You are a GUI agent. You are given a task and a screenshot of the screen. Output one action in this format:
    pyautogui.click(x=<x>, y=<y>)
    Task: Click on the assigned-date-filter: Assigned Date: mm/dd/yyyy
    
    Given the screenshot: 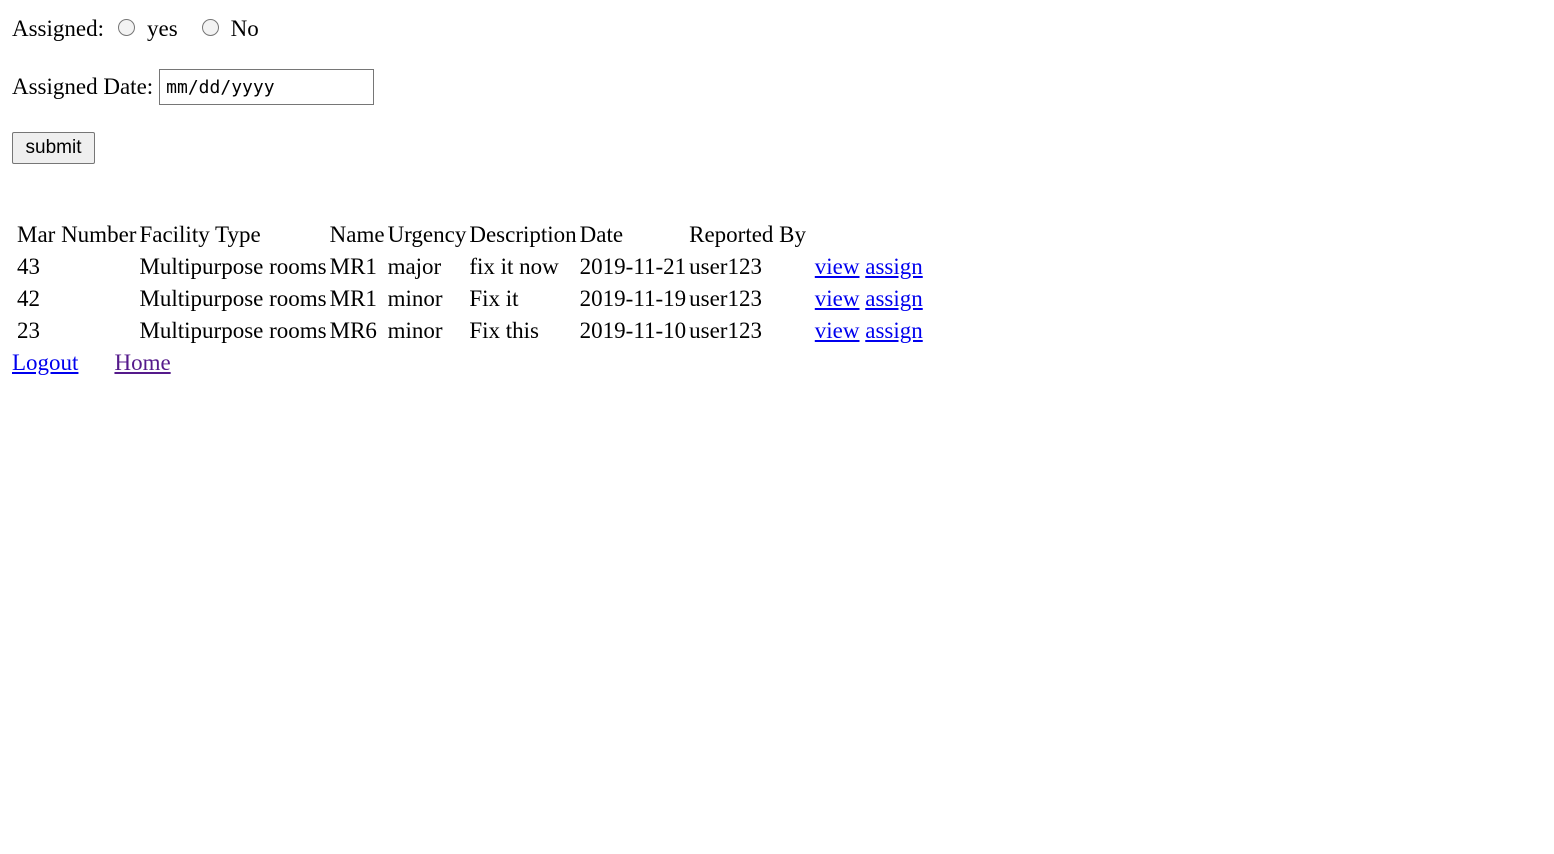 What is the action you would take?
    pyautogui.click(x=193, y=87)
    